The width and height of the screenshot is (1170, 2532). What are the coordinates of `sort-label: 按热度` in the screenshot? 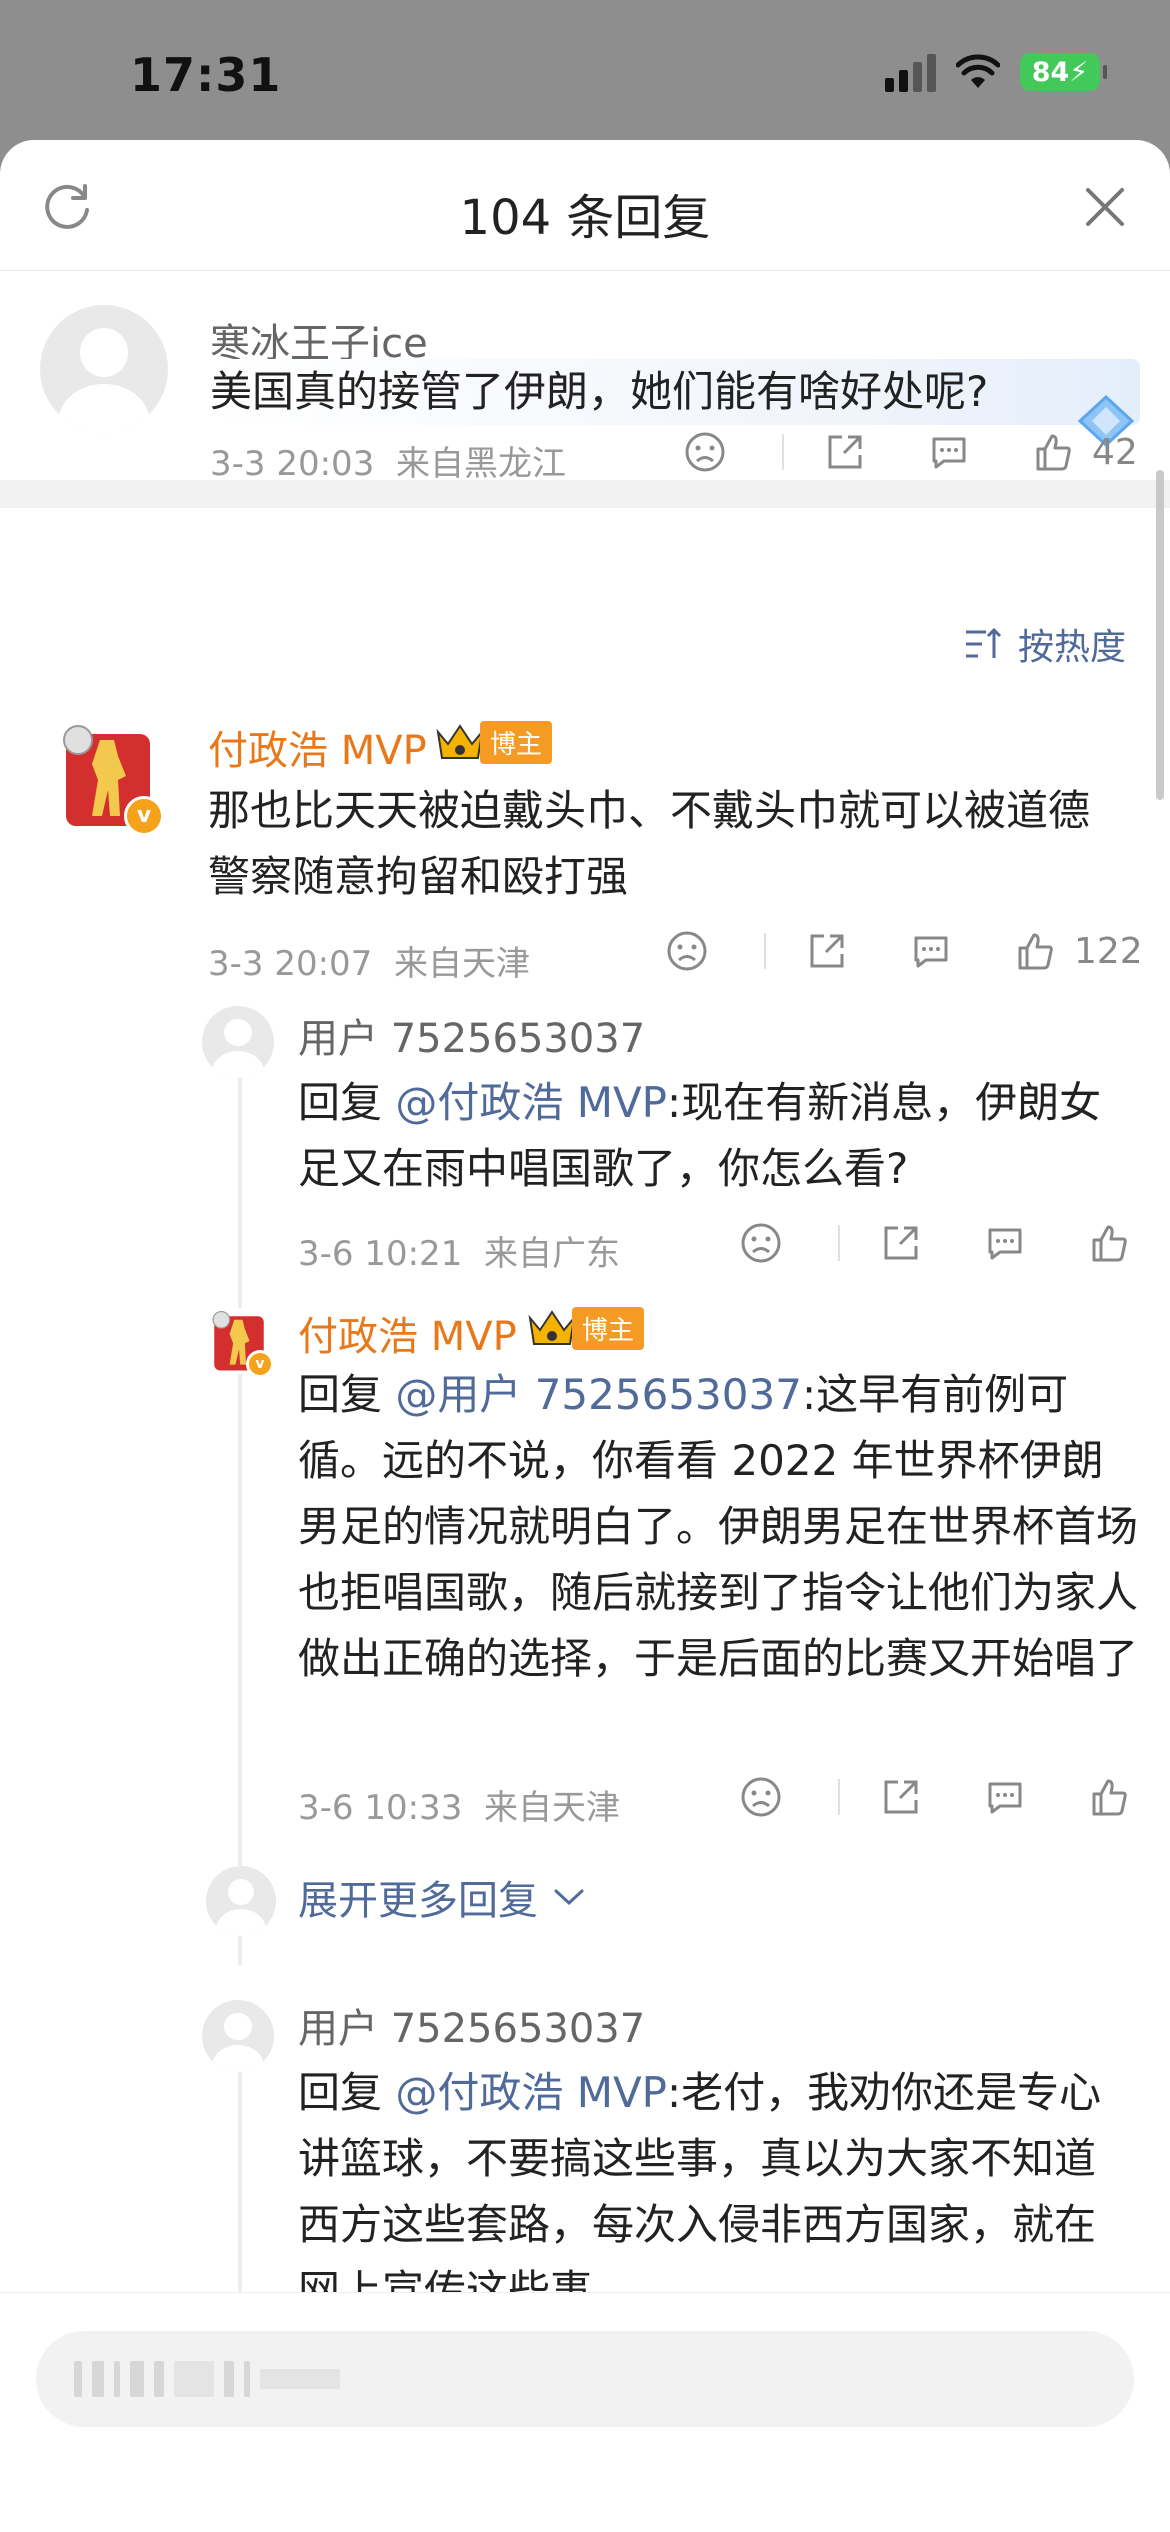 It's located at (1071, 647).